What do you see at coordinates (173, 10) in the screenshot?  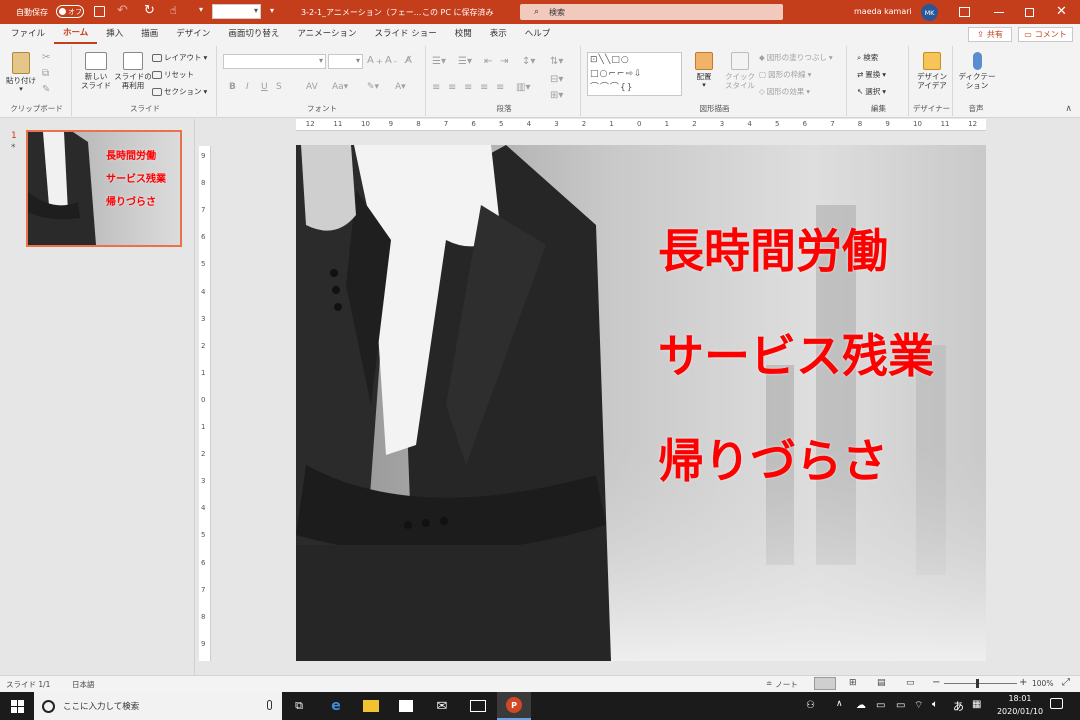 I see `touch-mode-icon: ☝` at bounding box center [173, 10].